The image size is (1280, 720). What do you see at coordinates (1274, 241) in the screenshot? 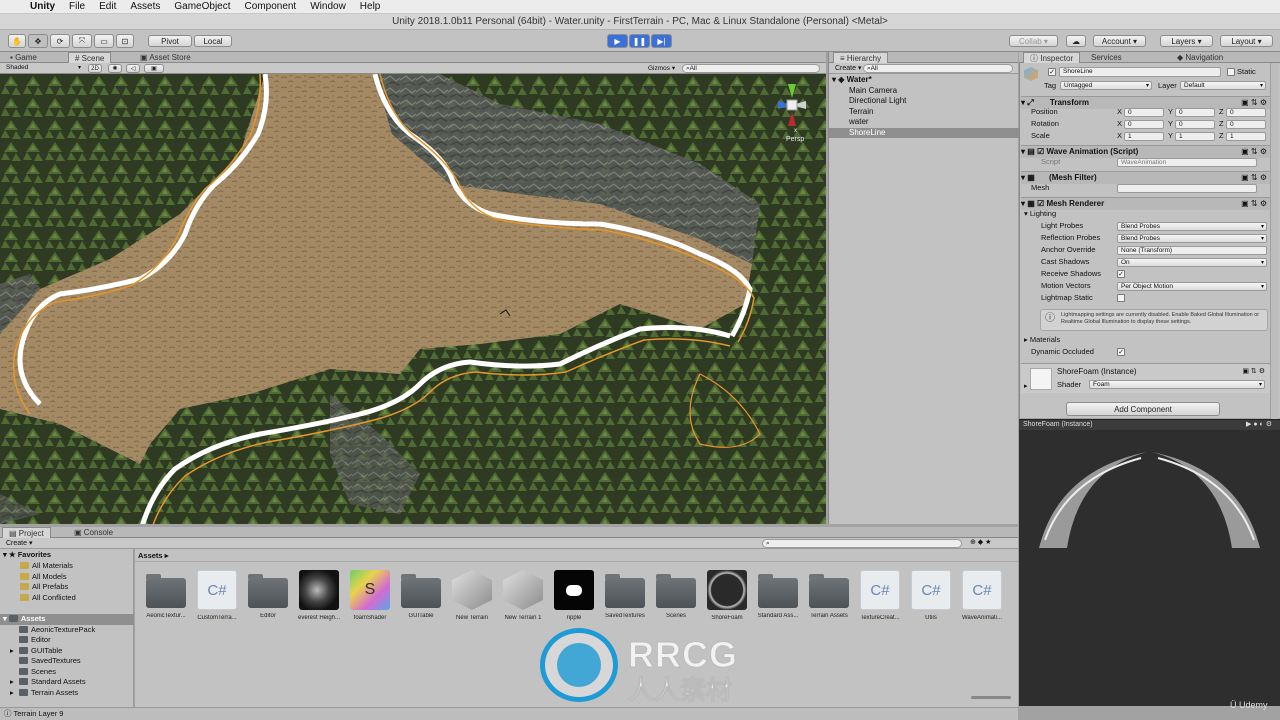
I see `inspector-scrollbar` at bounding box center [1274, 241].